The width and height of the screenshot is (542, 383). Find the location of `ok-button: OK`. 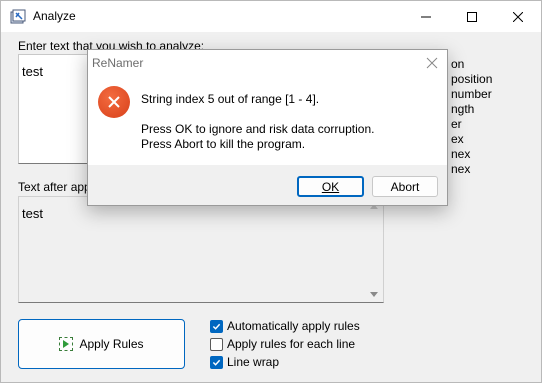

ok-button: OK is located at coordinates (330, 186).